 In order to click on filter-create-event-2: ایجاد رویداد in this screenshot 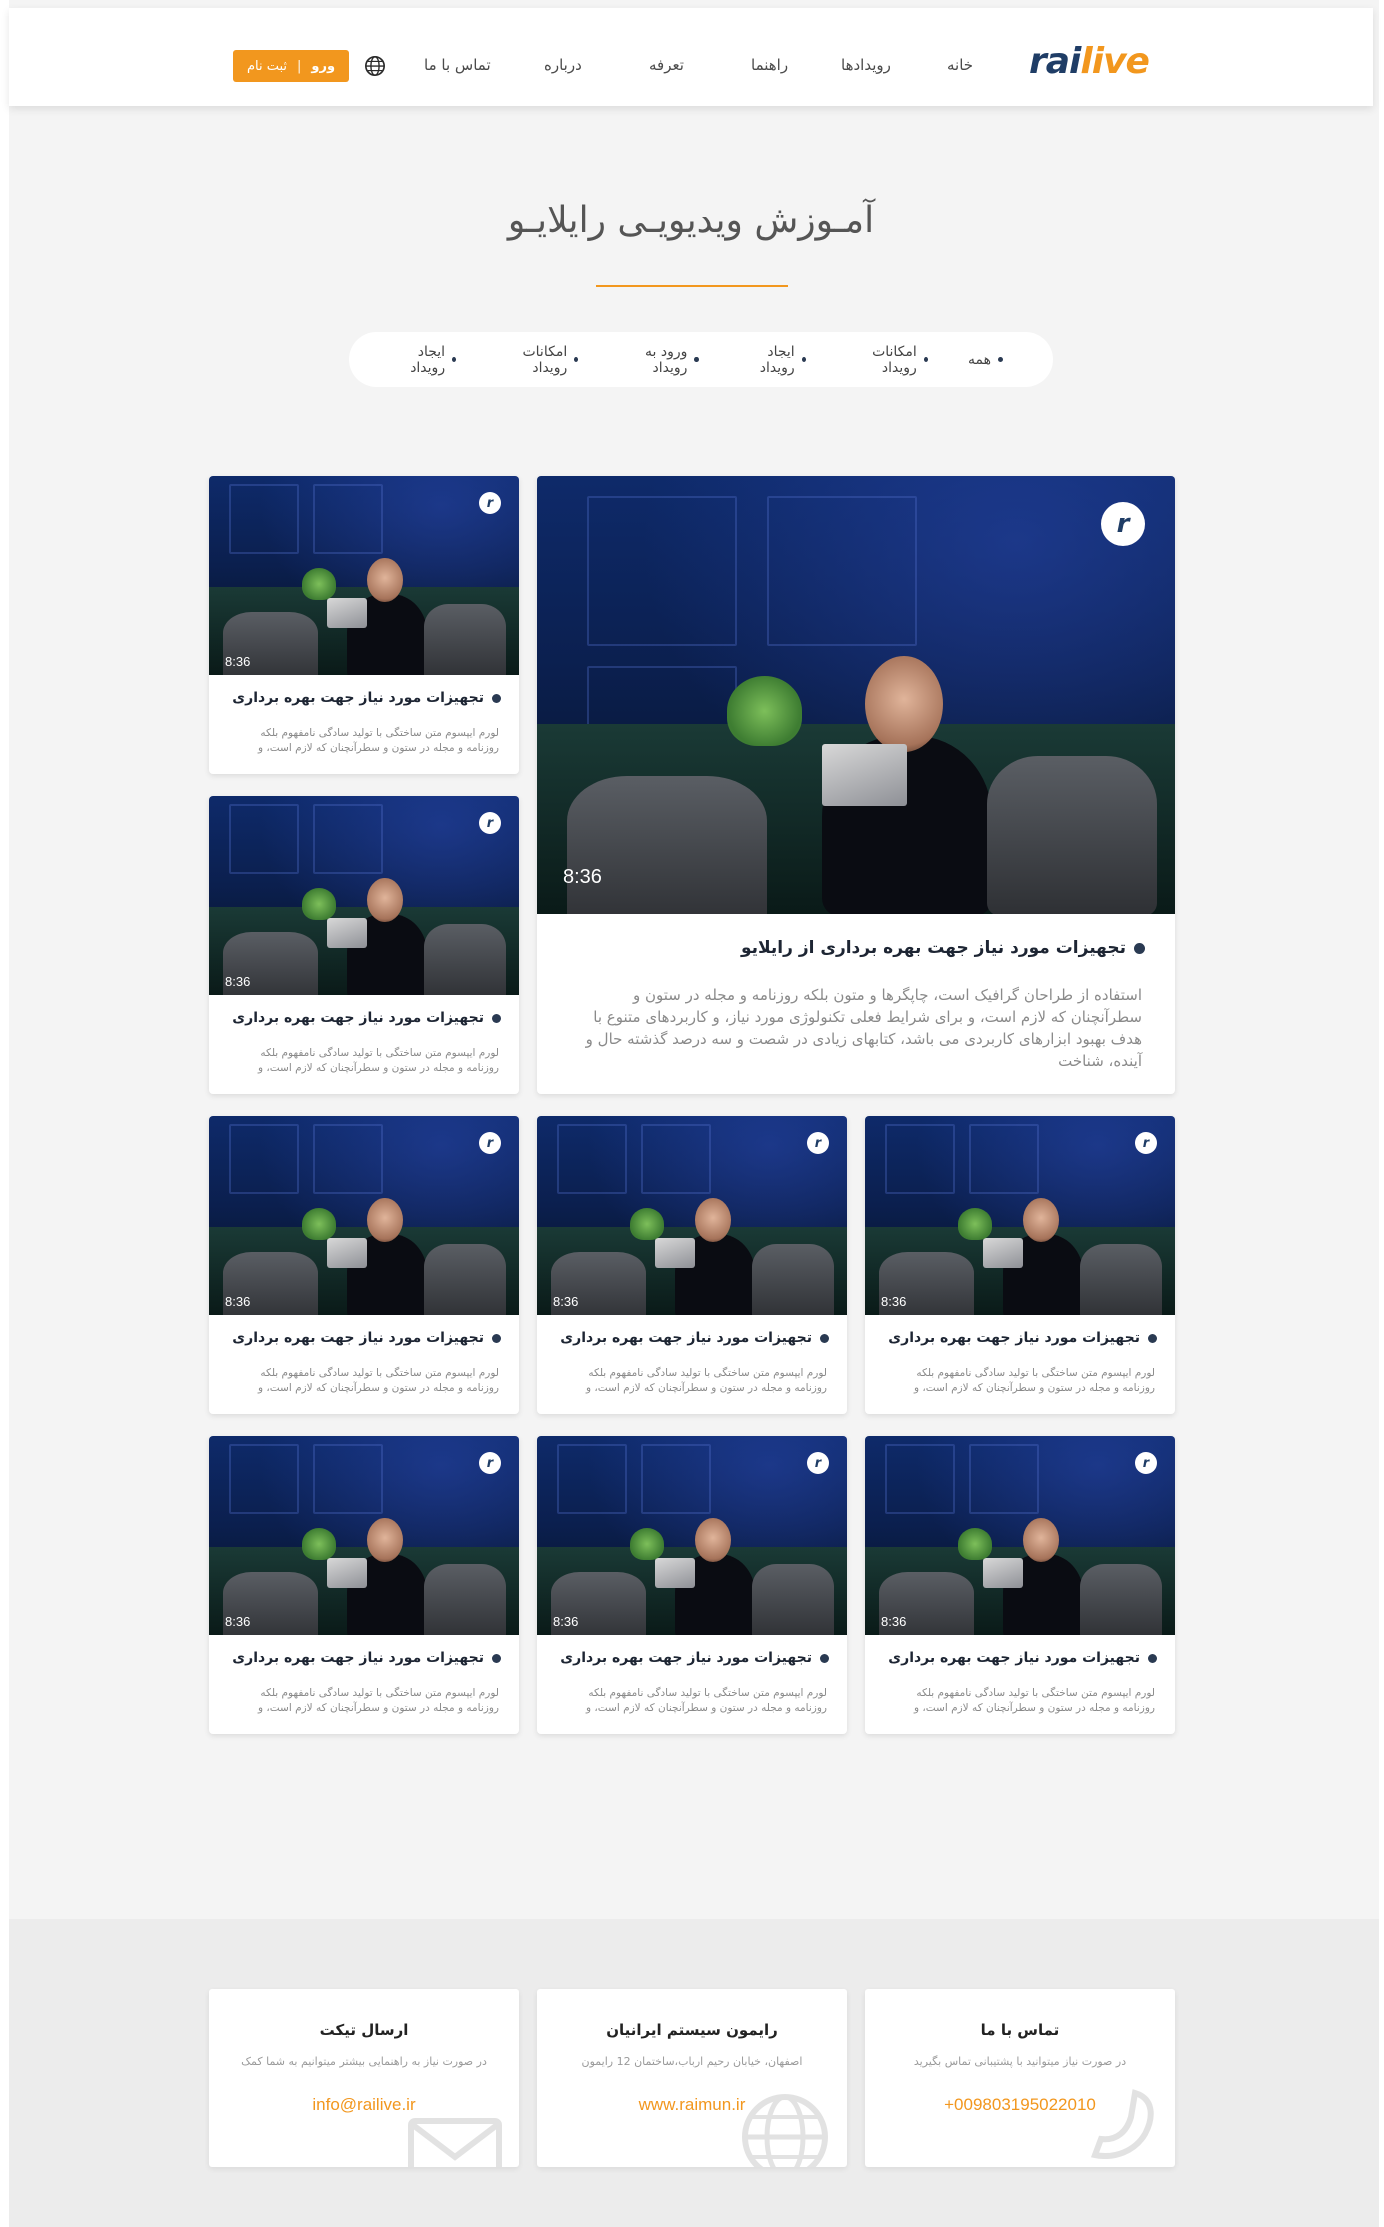, I will do `click(423, 359)`.